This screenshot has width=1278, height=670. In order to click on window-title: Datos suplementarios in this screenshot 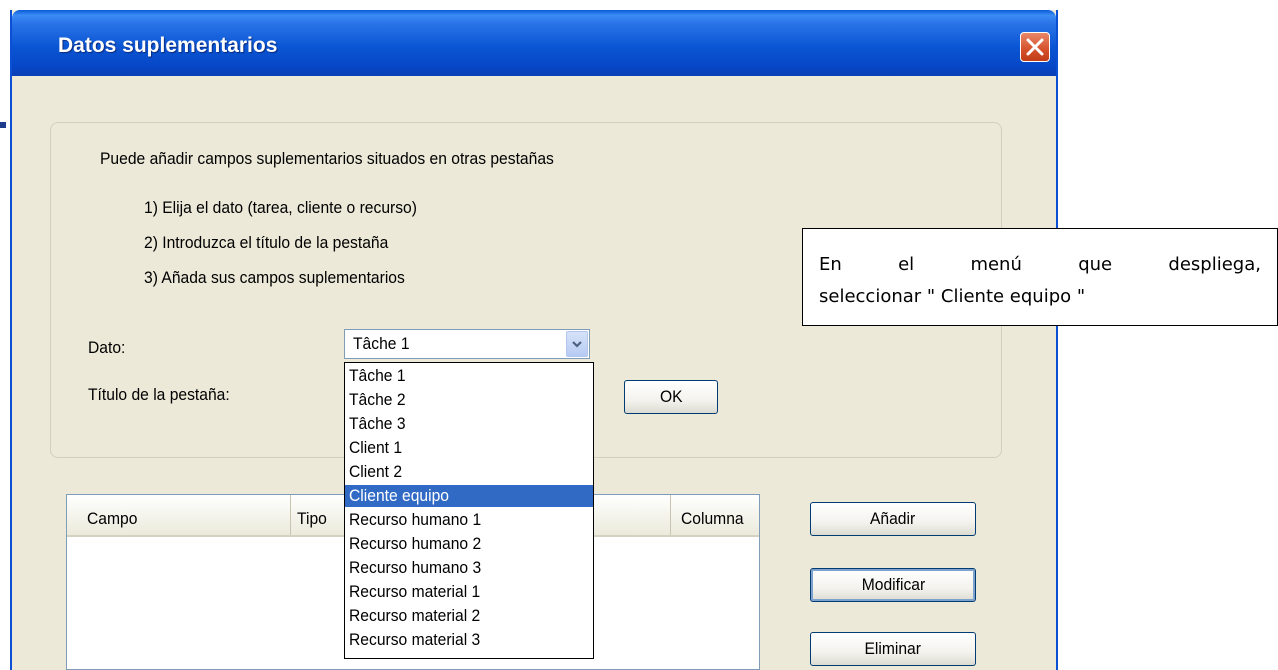, I will do `click(168, 45)`.